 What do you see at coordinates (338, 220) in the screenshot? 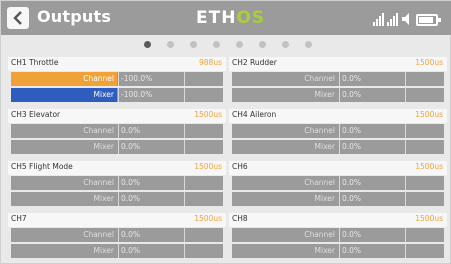
I see `channel-header: CH8 1500us` at bounding box center [338, 220].